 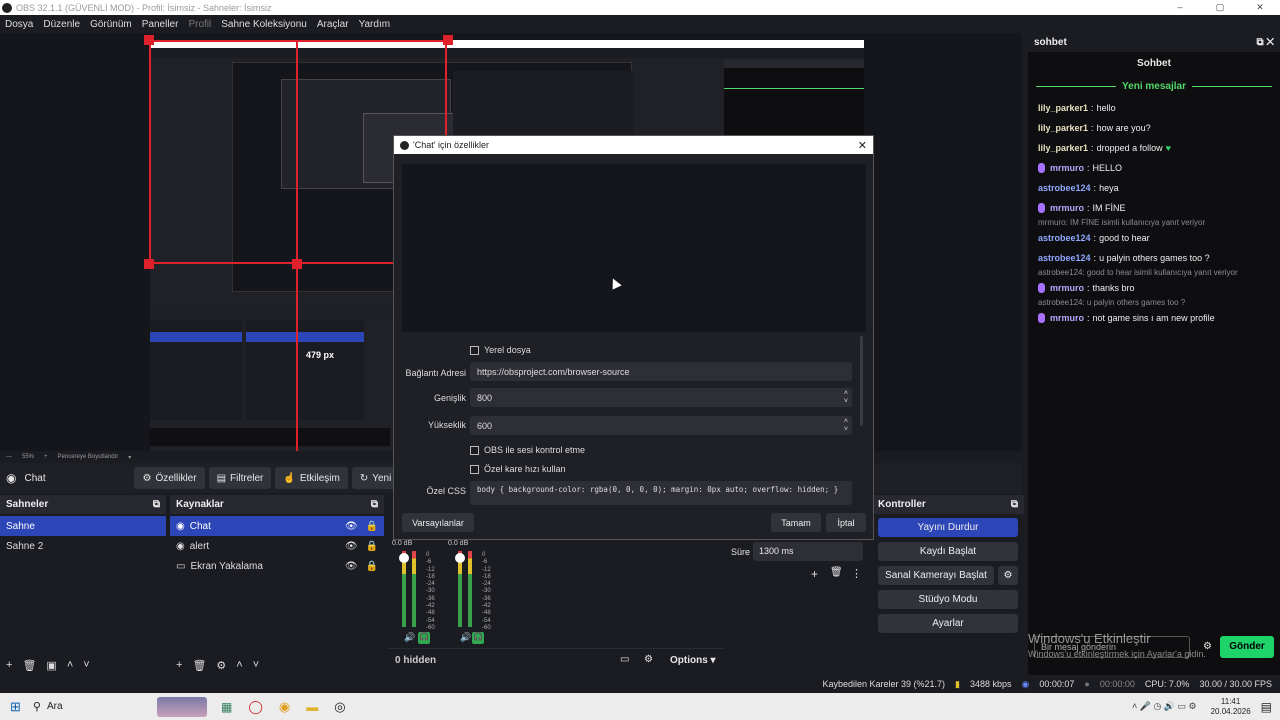 I want to click on menu-tools: Araçlar, so click(x=333, y=24).